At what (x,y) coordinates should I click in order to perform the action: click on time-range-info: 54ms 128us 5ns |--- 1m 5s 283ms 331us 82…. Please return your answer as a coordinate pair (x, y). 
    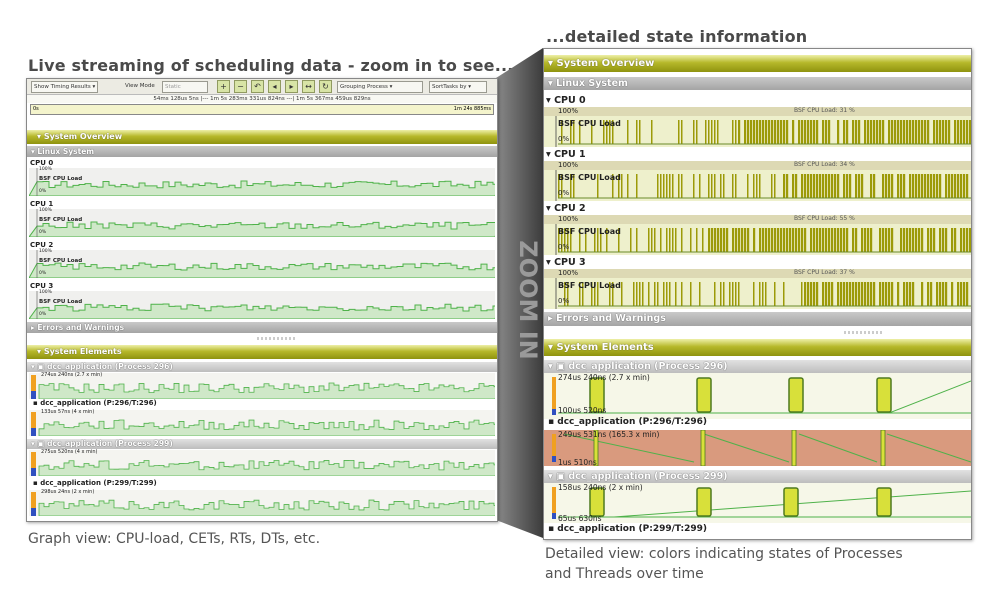
    Looking at the image, I should click on (262, 99).